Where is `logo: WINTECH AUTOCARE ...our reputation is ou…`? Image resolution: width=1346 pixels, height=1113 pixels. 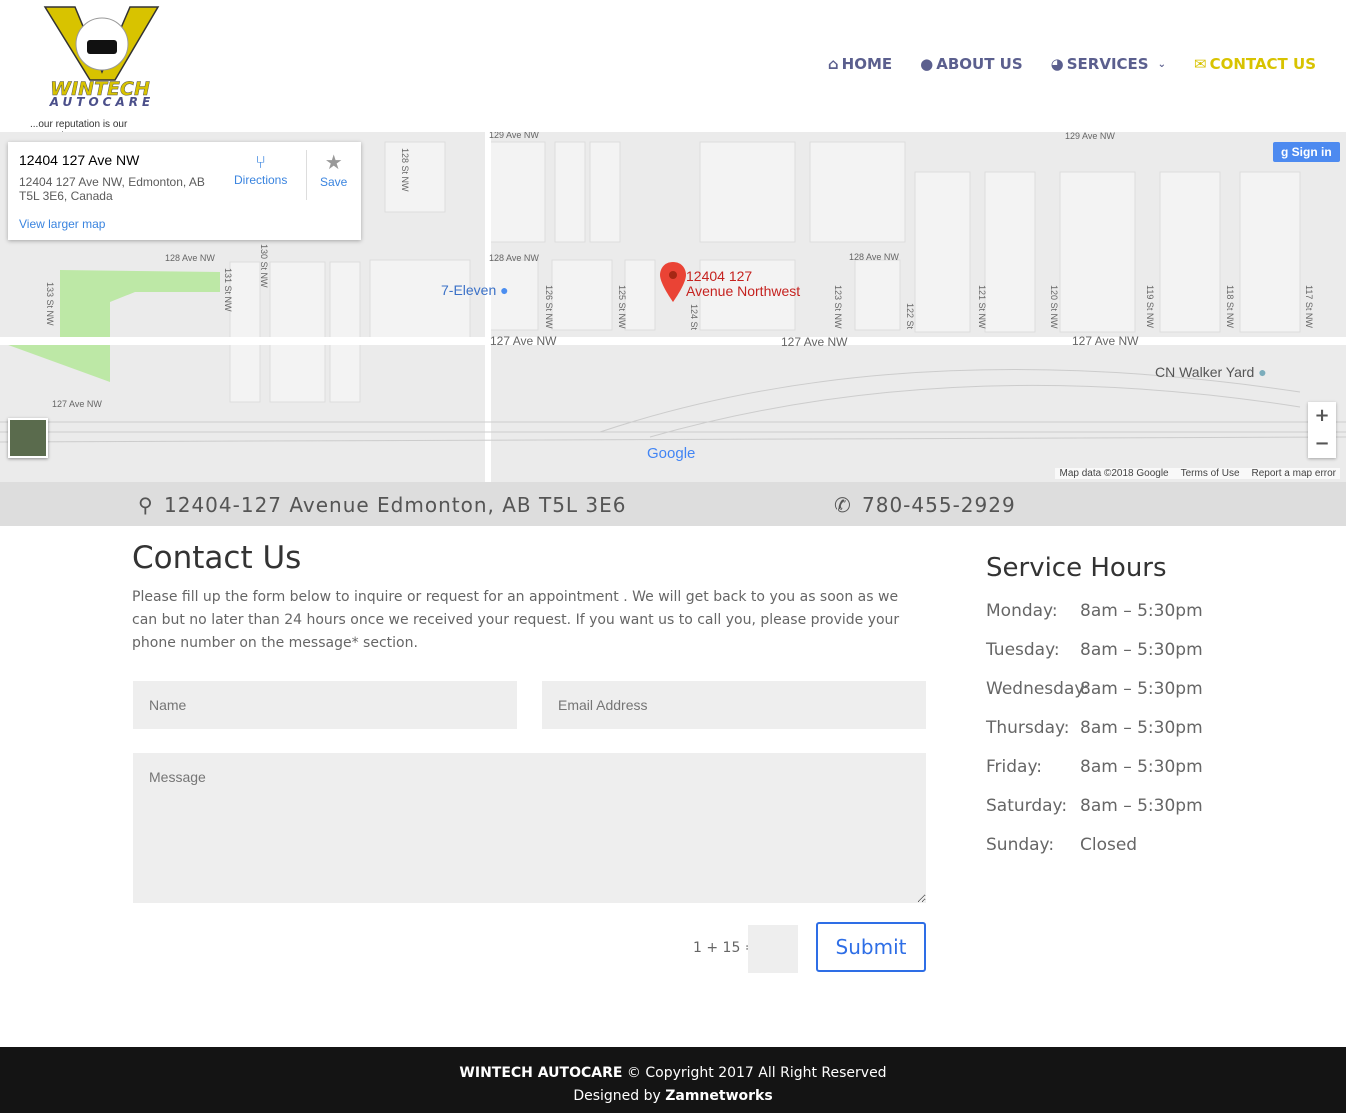
logo: WINTECH AUTOCARE ...our reputation is ou… is located at coordinates (102, 71).